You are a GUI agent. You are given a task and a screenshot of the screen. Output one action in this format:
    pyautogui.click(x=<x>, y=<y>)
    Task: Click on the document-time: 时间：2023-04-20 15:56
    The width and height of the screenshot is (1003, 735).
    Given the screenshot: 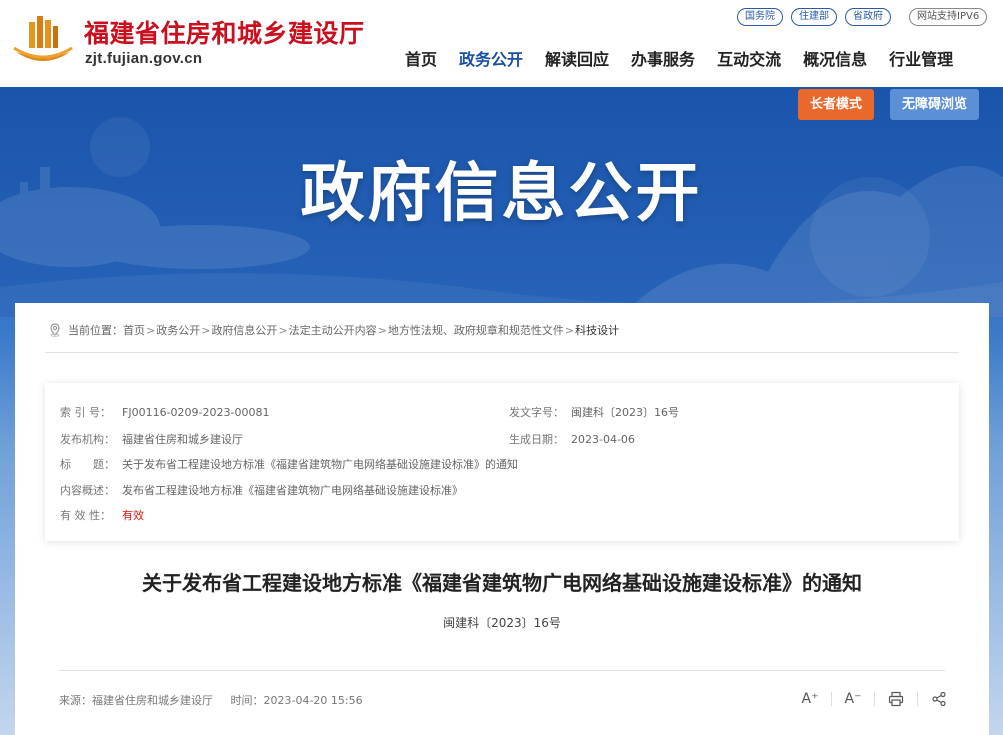 What is the action you would take?
    pyautogui.click(x=296, y=700)
    